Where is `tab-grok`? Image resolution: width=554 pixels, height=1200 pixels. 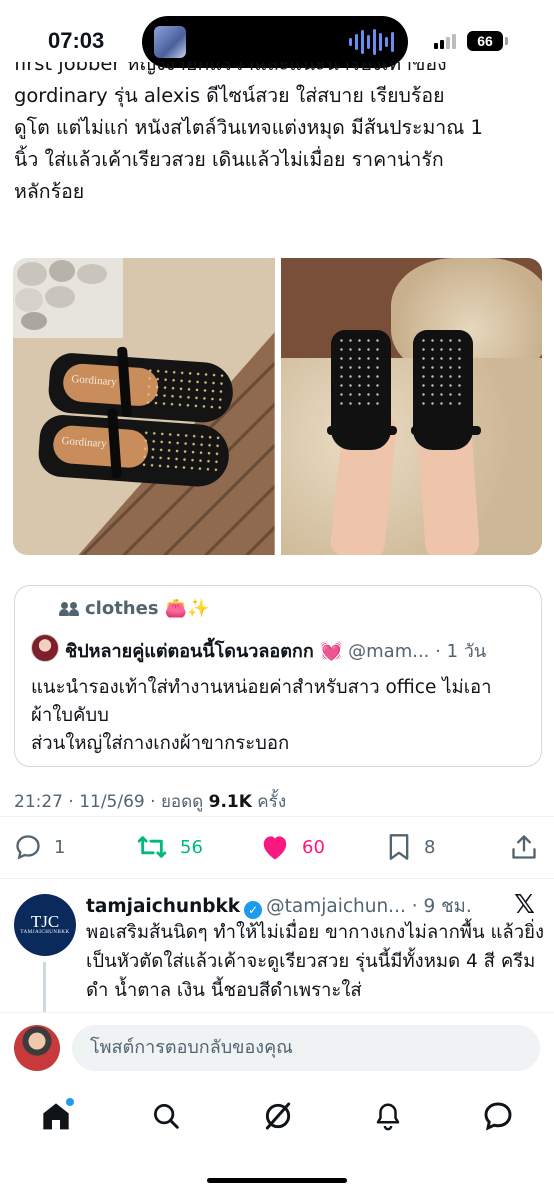 tab-grok is located at coordinates (278, 1116).